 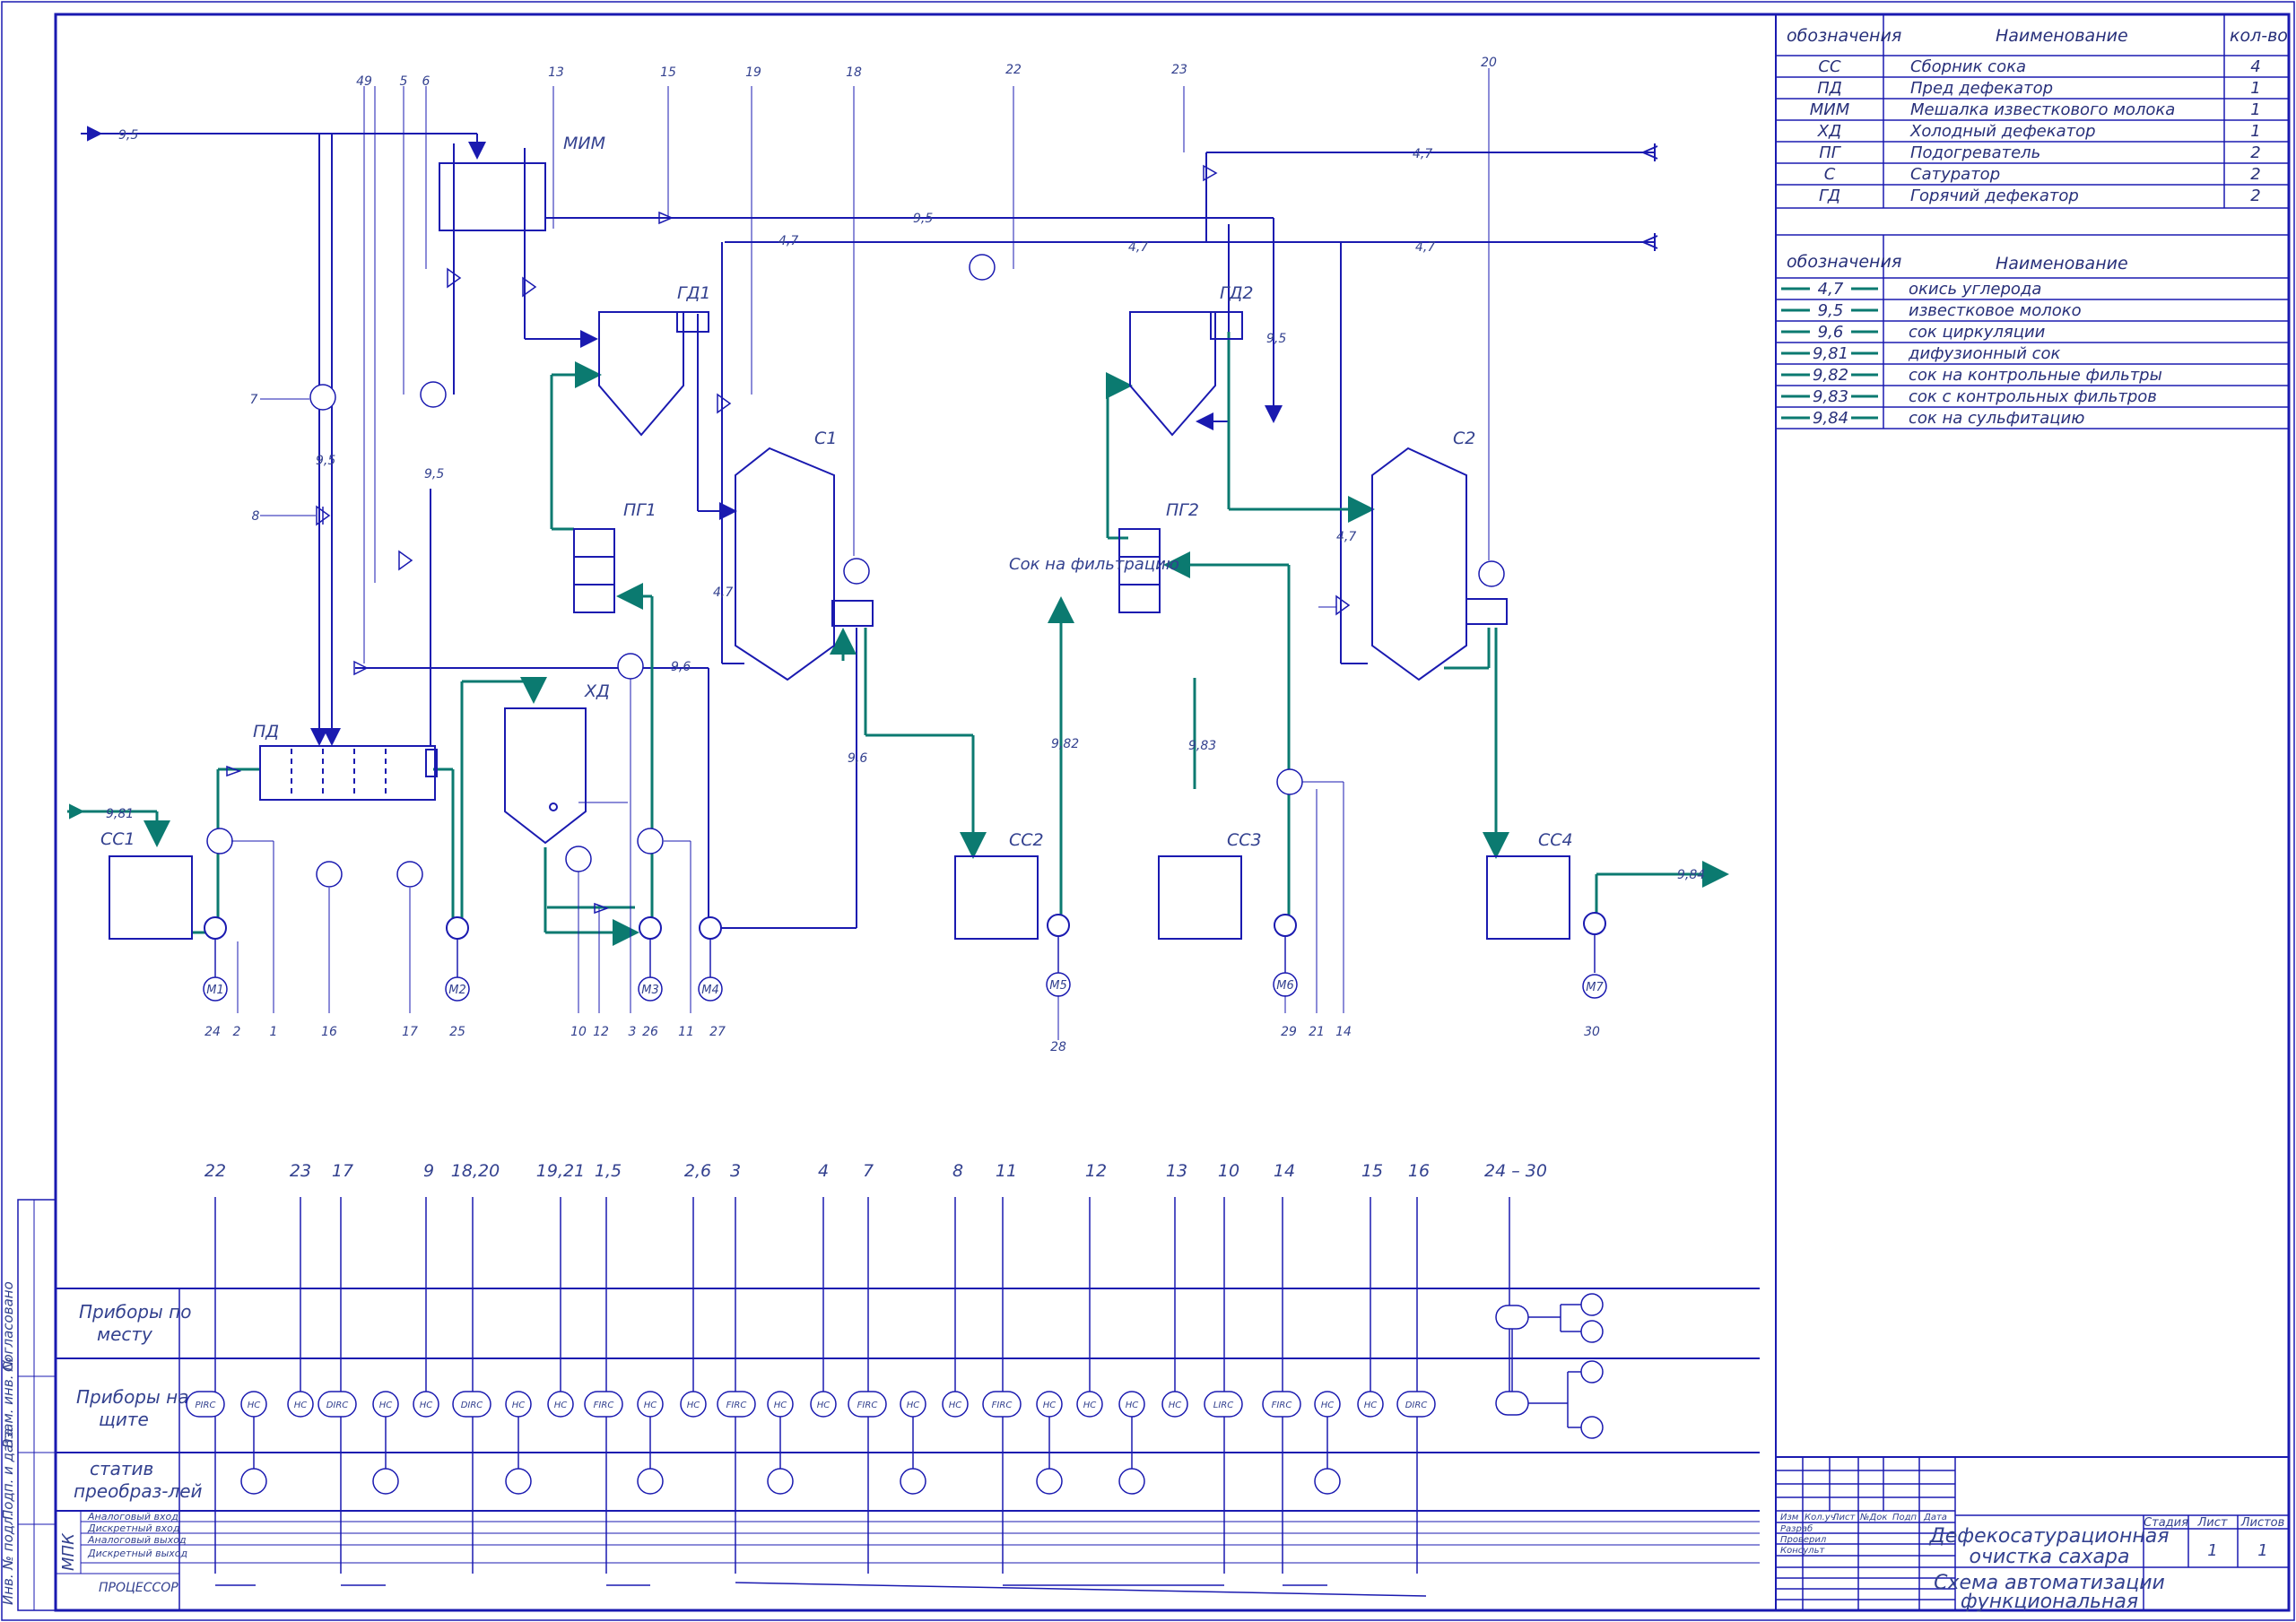 I want to click on column-number: 22, so click(x=215, y=1171).